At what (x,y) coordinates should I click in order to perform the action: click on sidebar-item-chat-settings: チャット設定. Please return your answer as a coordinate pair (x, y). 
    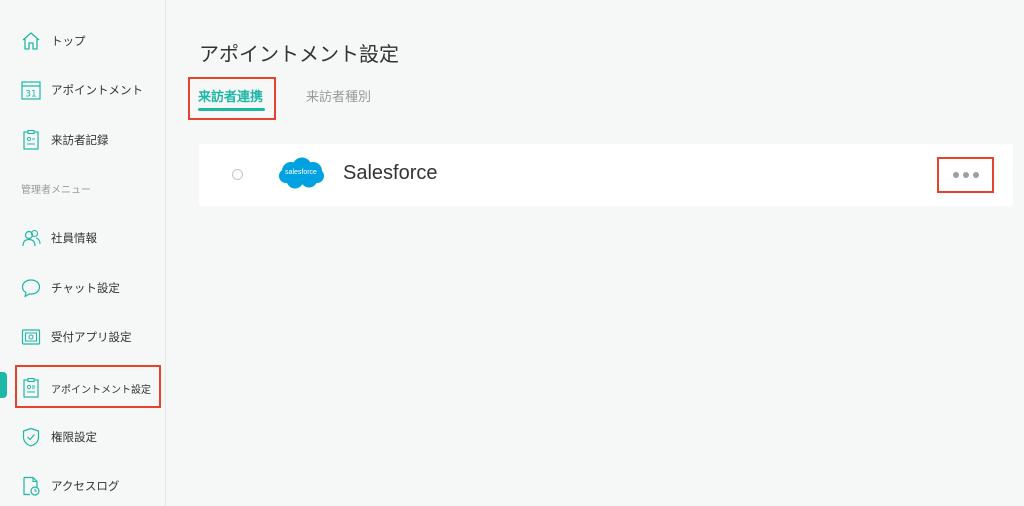
    Looking at the image, I should click on (83, 288).